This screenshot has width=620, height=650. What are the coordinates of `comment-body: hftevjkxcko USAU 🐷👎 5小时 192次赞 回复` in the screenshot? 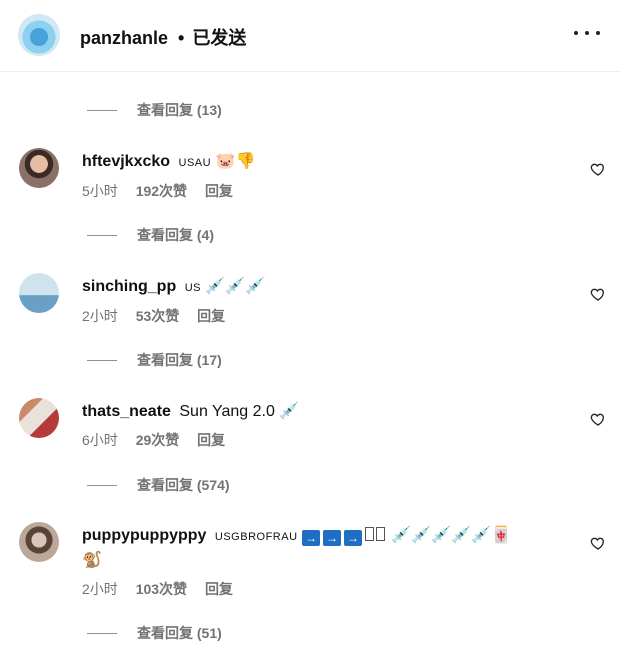 It's located at (322, 174).